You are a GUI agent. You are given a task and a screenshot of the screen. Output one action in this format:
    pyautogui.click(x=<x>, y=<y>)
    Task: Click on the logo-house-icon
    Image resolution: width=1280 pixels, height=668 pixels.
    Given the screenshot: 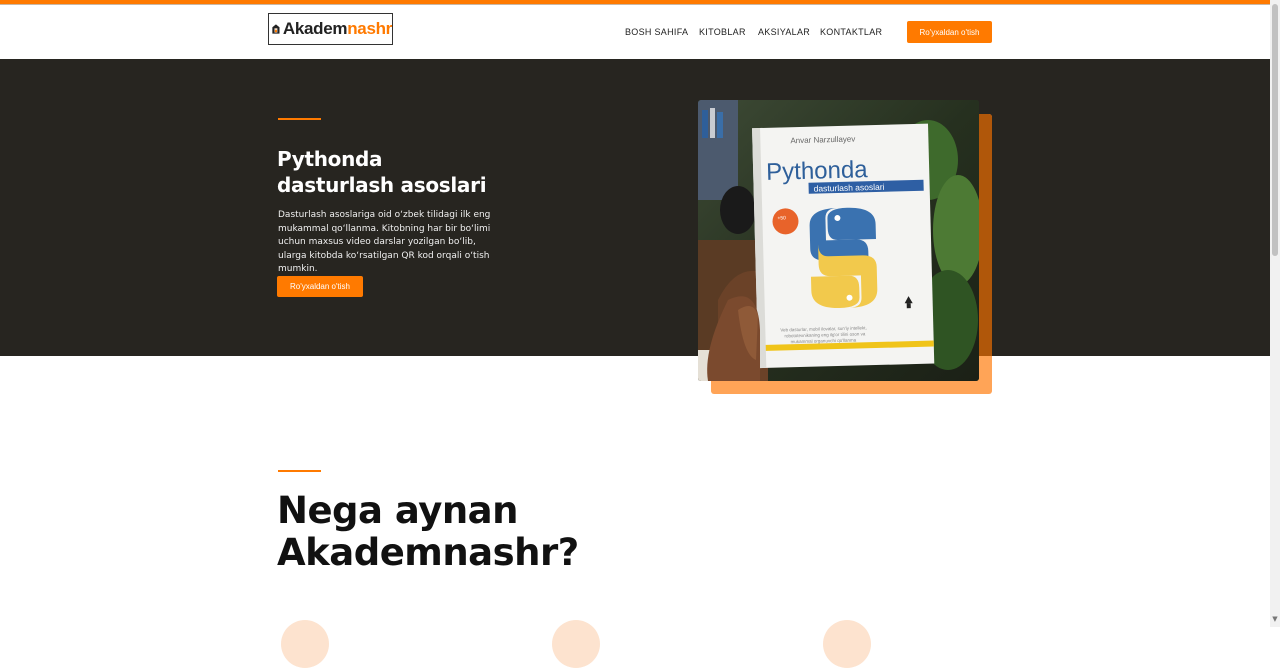 What is the action you would take?
    pyautogui.click(x=276, y=29)
    